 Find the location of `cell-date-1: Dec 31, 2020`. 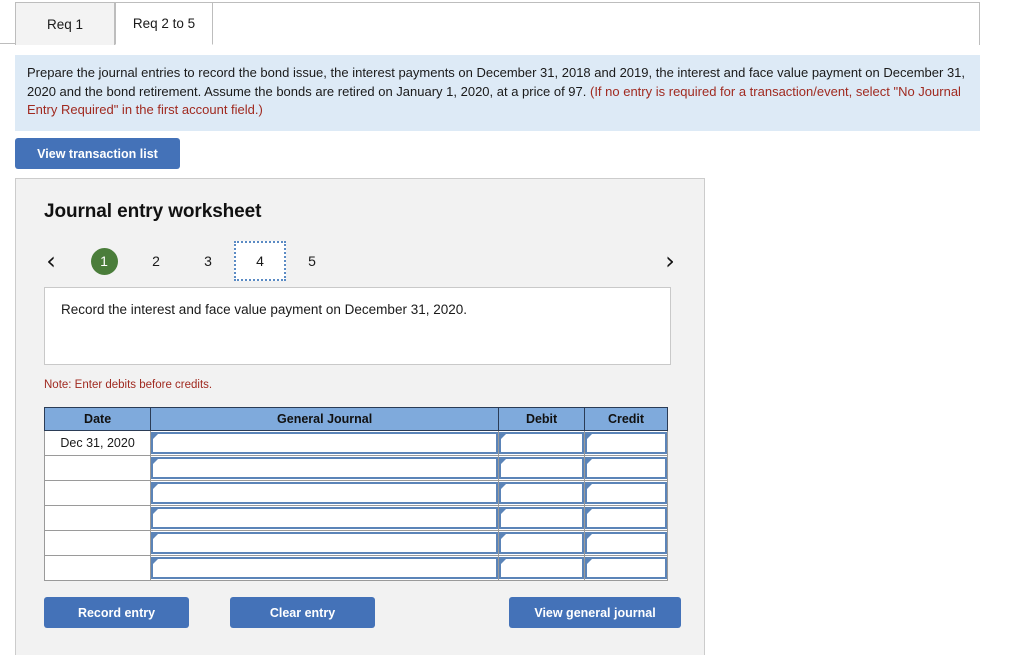

cell-date-1: Dec 31, 2020 is located at coordinates (97, 443).